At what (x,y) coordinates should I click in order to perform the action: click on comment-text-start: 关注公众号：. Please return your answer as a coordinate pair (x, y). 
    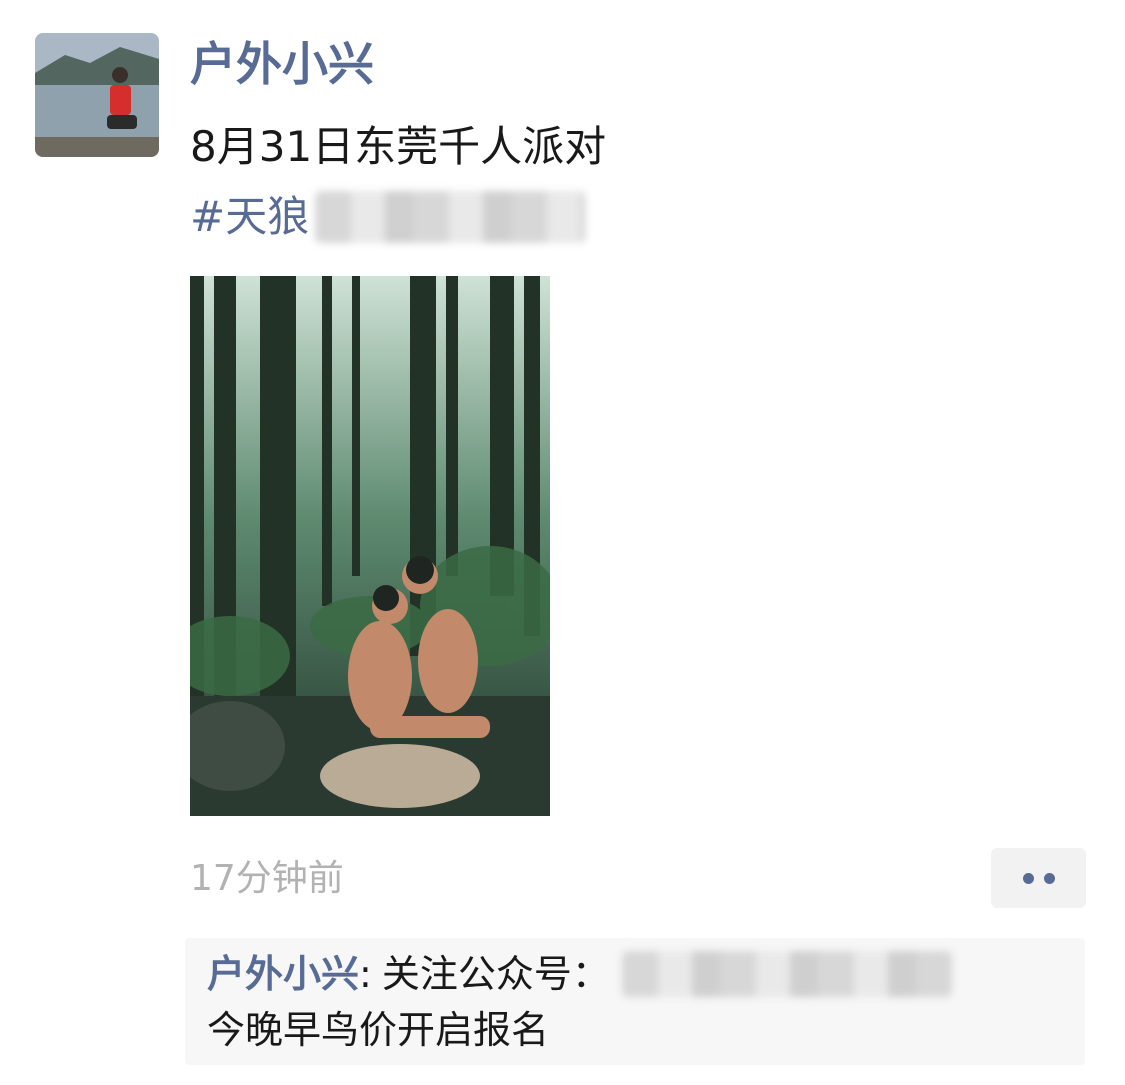
    Looking at the image, I should click on (495, 974).